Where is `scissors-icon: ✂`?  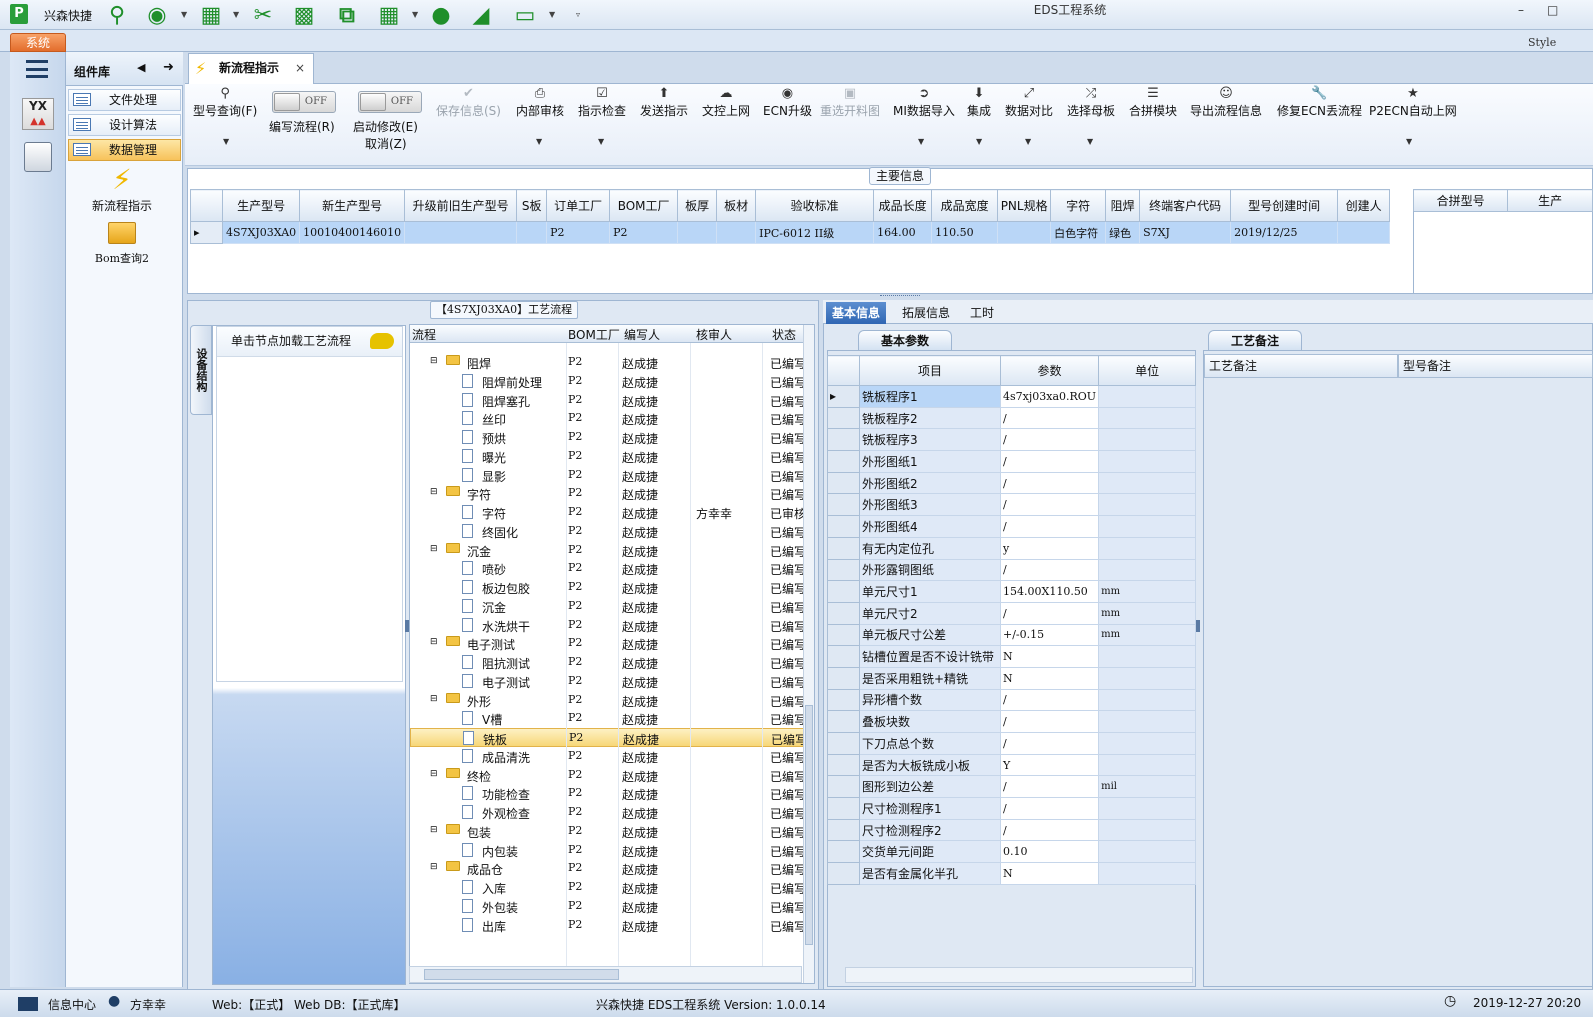
scissors-icon: ✂ is located at coordinates (263, 15).